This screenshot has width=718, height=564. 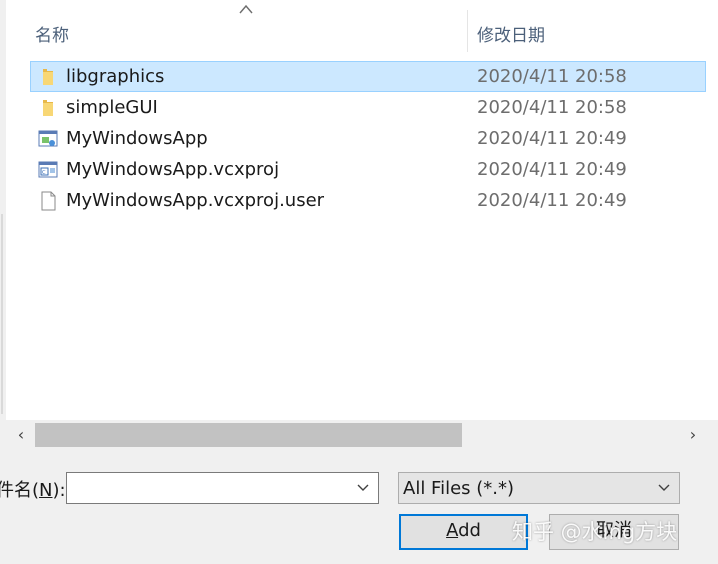 I want to click on add-label-rest: dd, so click(x=469, y=530).